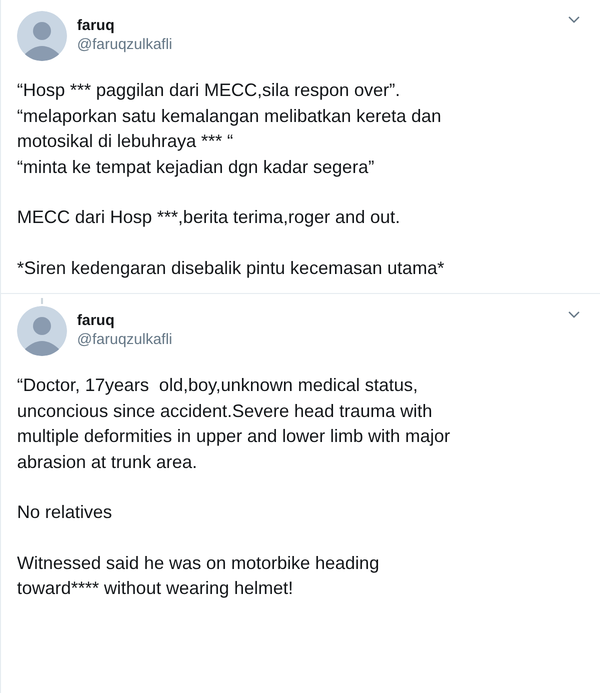 This screenshot has width=600, height=693. What do you see at coordinates (230, 268) in the screenshot?
I see `tweet-text: *Siren kedengaran disebalik pintu kecemasan utama*` at bounding box center [230, 268].